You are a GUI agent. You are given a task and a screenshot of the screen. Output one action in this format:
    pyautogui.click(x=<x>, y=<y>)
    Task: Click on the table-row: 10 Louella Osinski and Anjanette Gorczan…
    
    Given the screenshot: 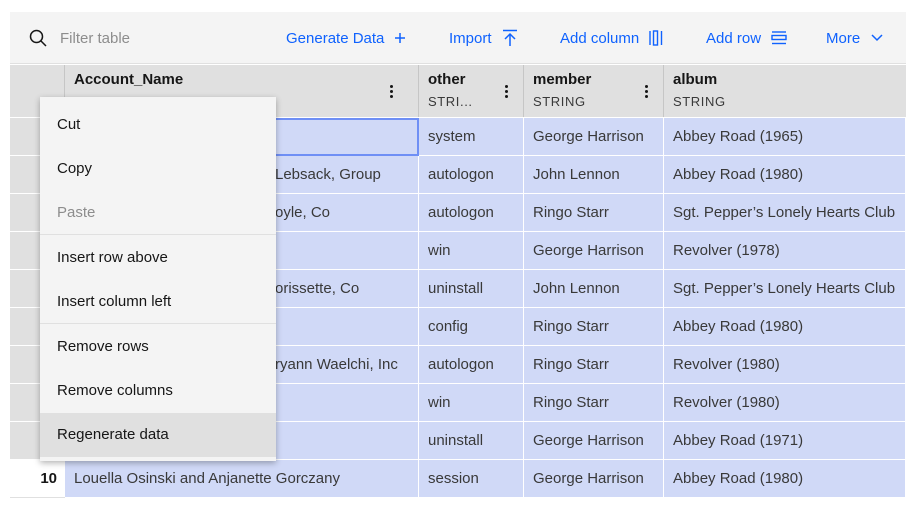 What is the action you would take?
    pyautogui.click(x=458, y=479)
    